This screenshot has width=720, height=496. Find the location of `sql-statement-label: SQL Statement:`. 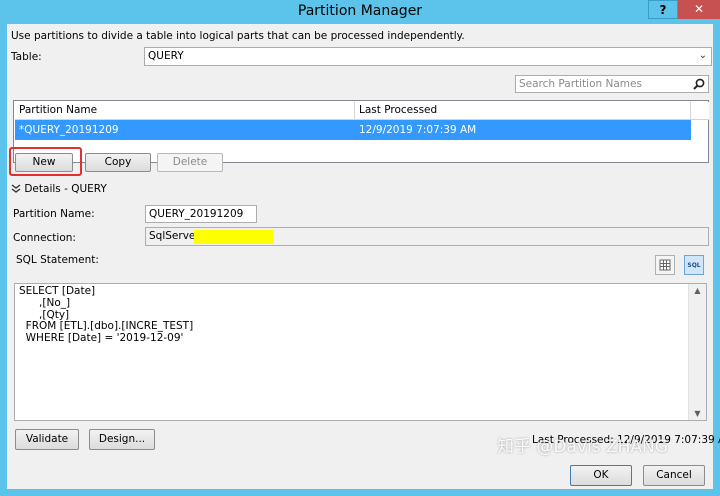

sql-statement-label: SQL Statement: is located at coordinates (57, 260).